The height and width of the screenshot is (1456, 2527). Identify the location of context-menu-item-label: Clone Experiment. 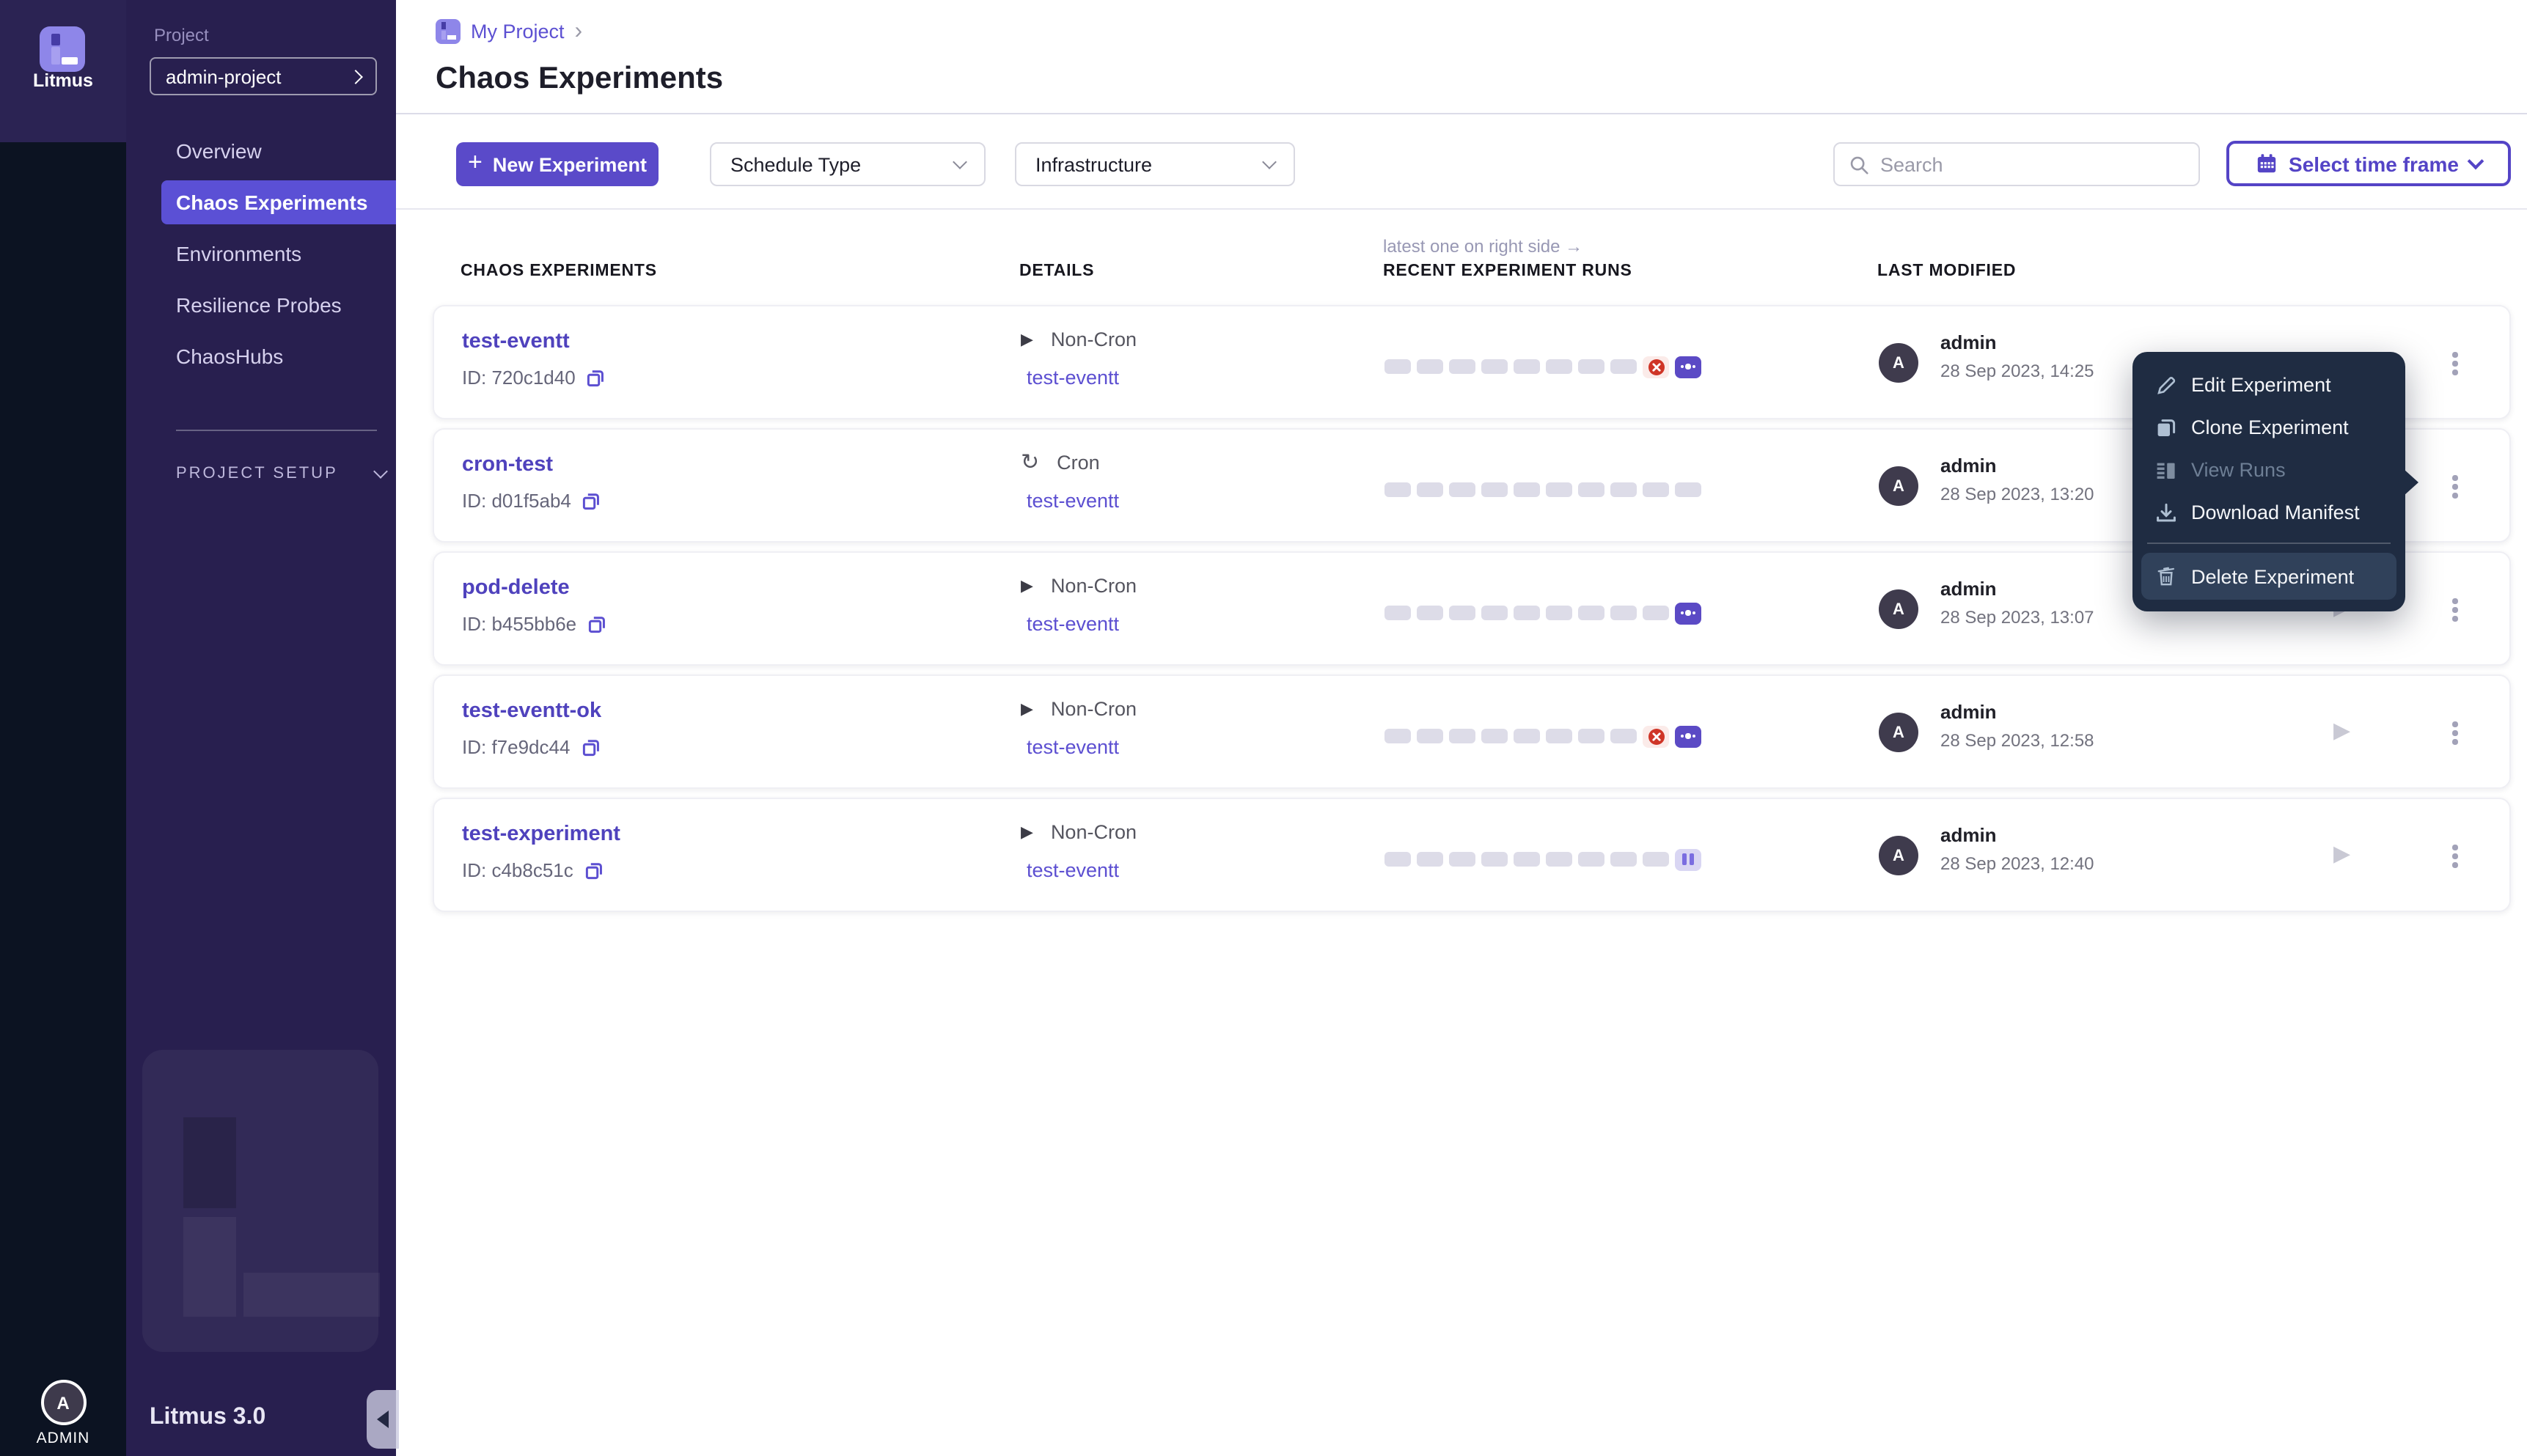
(2270, 427).